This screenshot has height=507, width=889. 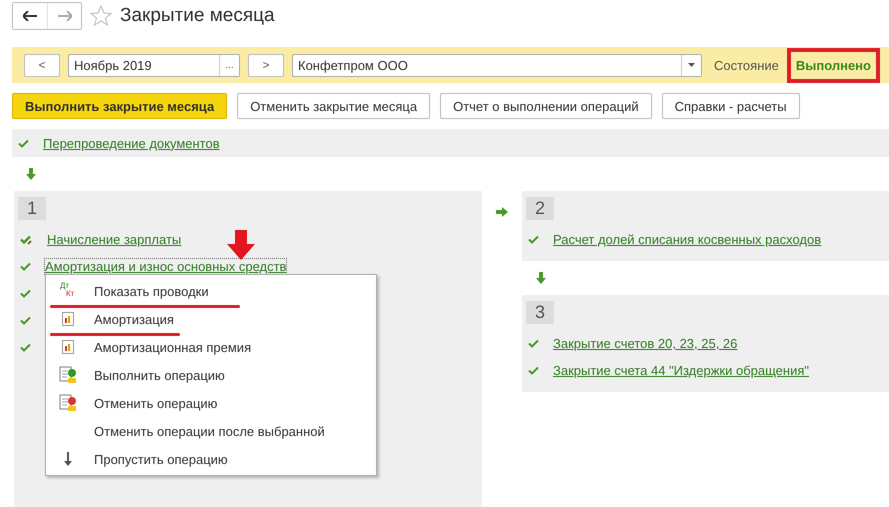 What do you see at coordinates (681, 370) in the screenshot?
I see `operation-link: Закрытие счета 44 "Издержки обращения"` at bounding box center [681, 370].